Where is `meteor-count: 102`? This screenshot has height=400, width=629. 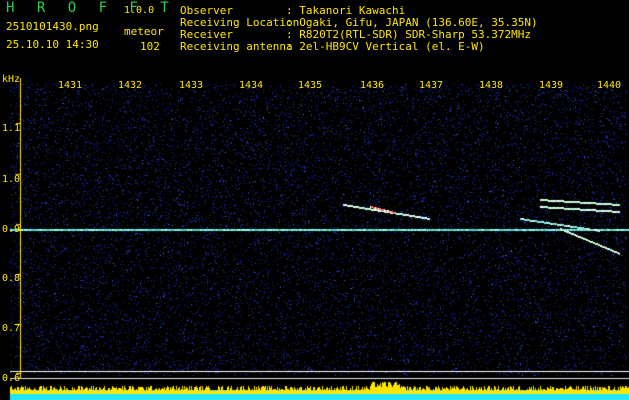
meteor-count: 102 is located at coordinates (150, 46).